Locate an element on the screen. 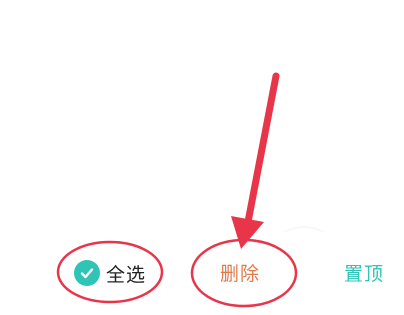 The image size is (404, 315). select-all-label: 全选 is located at coordinates (126, 274).